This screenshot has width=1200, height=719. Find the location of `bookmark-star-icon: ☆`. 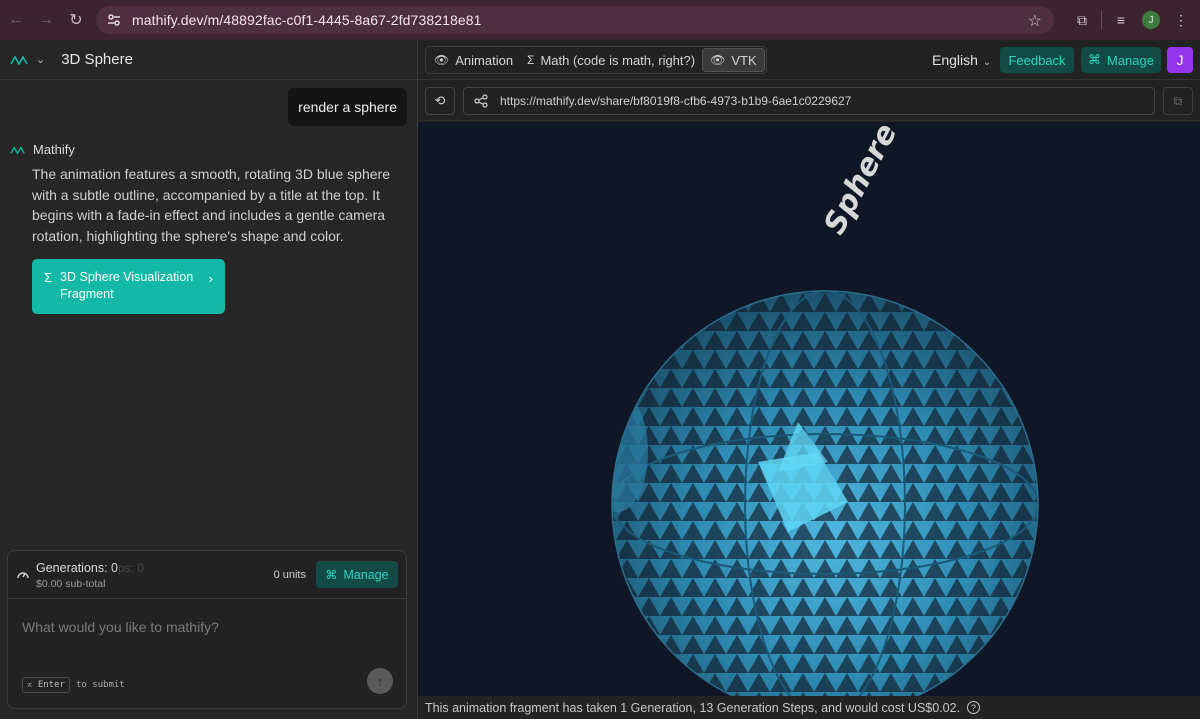

bookmark-star-icon: ☆ is located at coordinates (1035, 21).